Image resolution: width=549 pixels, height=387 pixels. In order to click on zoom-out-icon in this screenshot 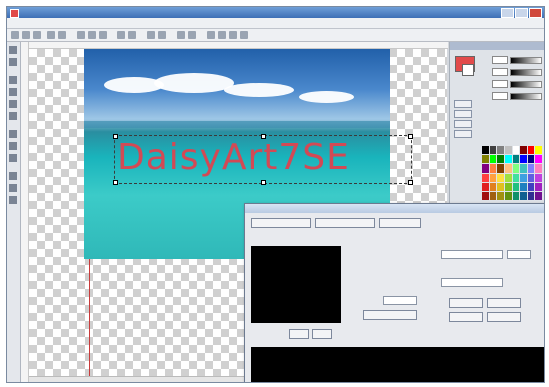, I will do `click(132, 35)`.